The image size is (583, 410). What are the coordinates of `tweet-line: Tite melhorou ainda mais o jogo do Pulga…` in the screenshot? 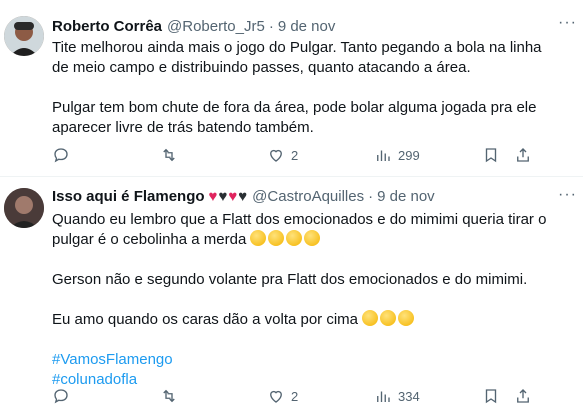 It's located at (297, 47).